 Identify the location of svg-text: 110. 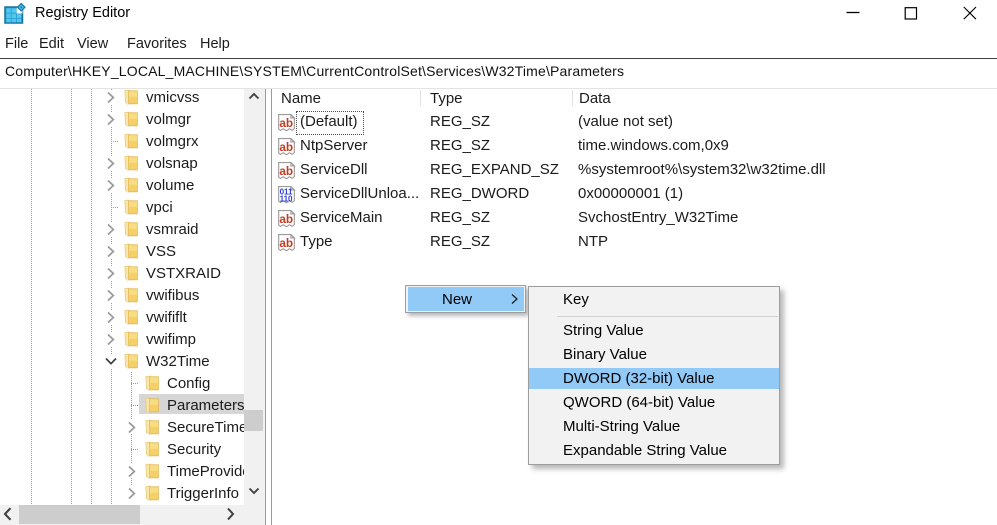
(286, 198).